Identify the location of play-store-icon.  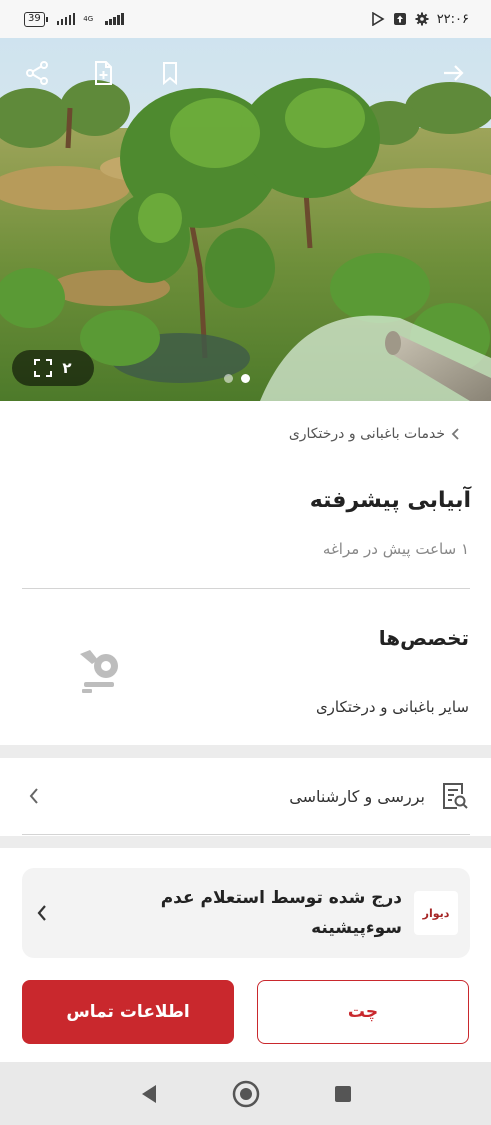
(378, 19).